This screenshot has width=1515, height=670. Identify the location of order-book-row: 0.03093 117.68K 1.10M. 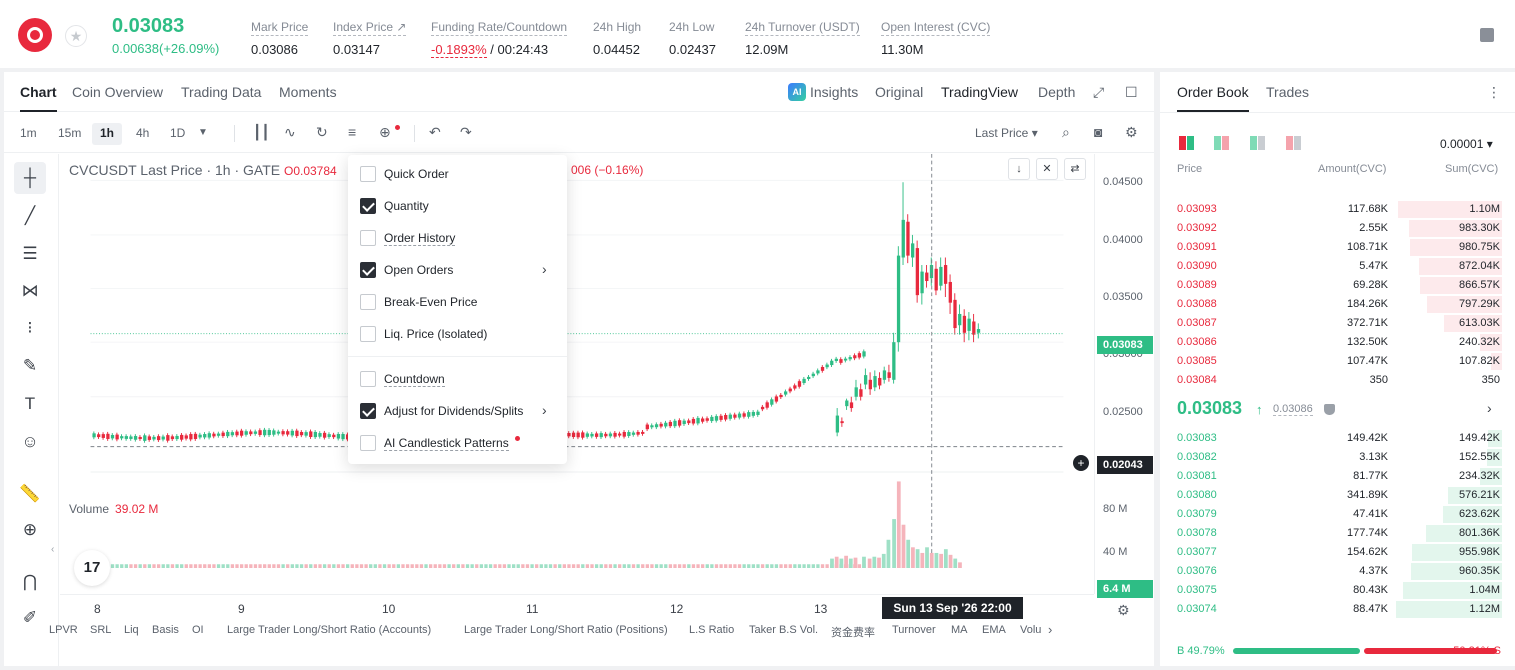
(1335, 209).